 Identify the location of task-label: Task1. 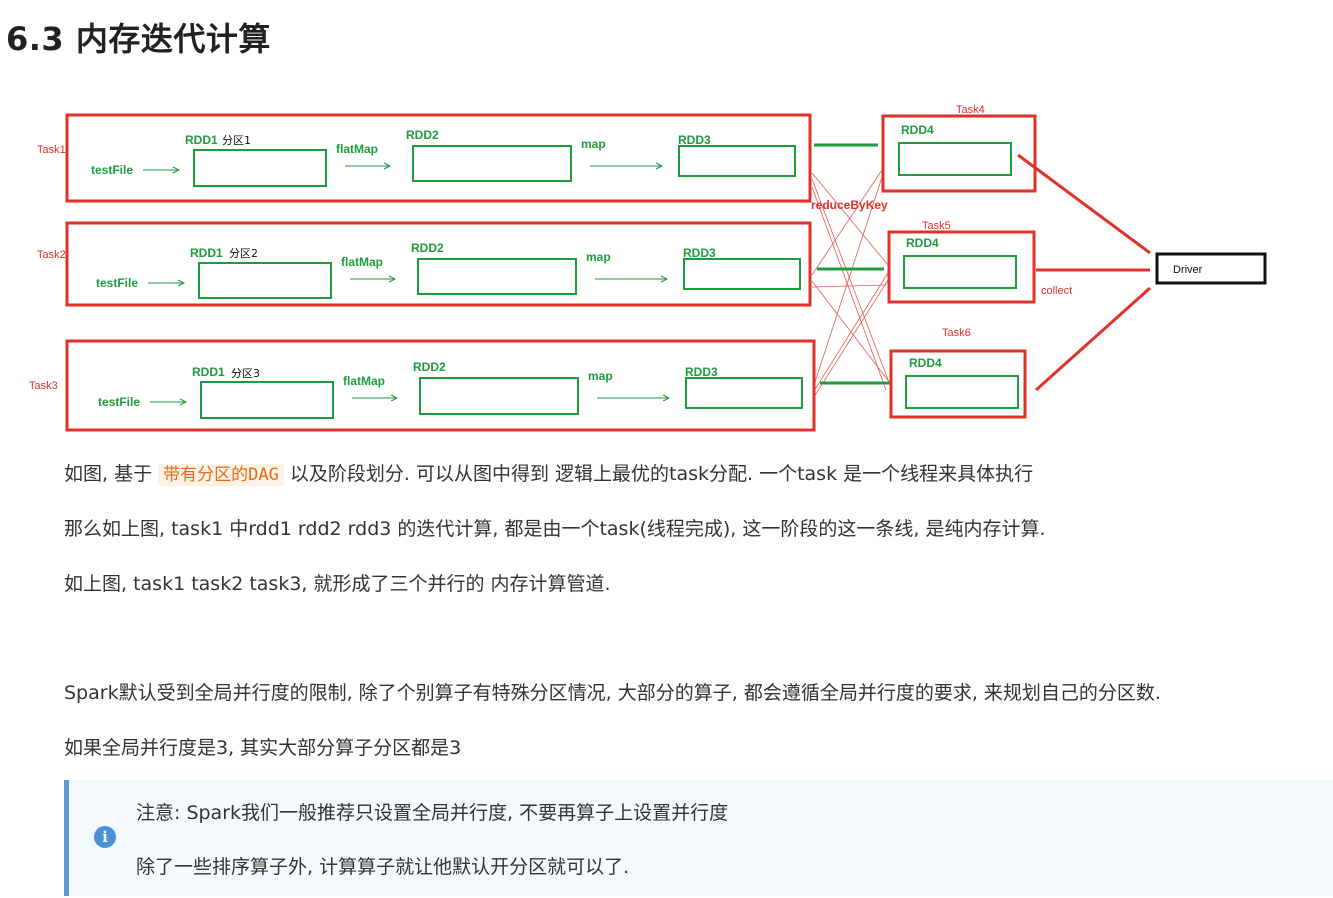
(51, 150).